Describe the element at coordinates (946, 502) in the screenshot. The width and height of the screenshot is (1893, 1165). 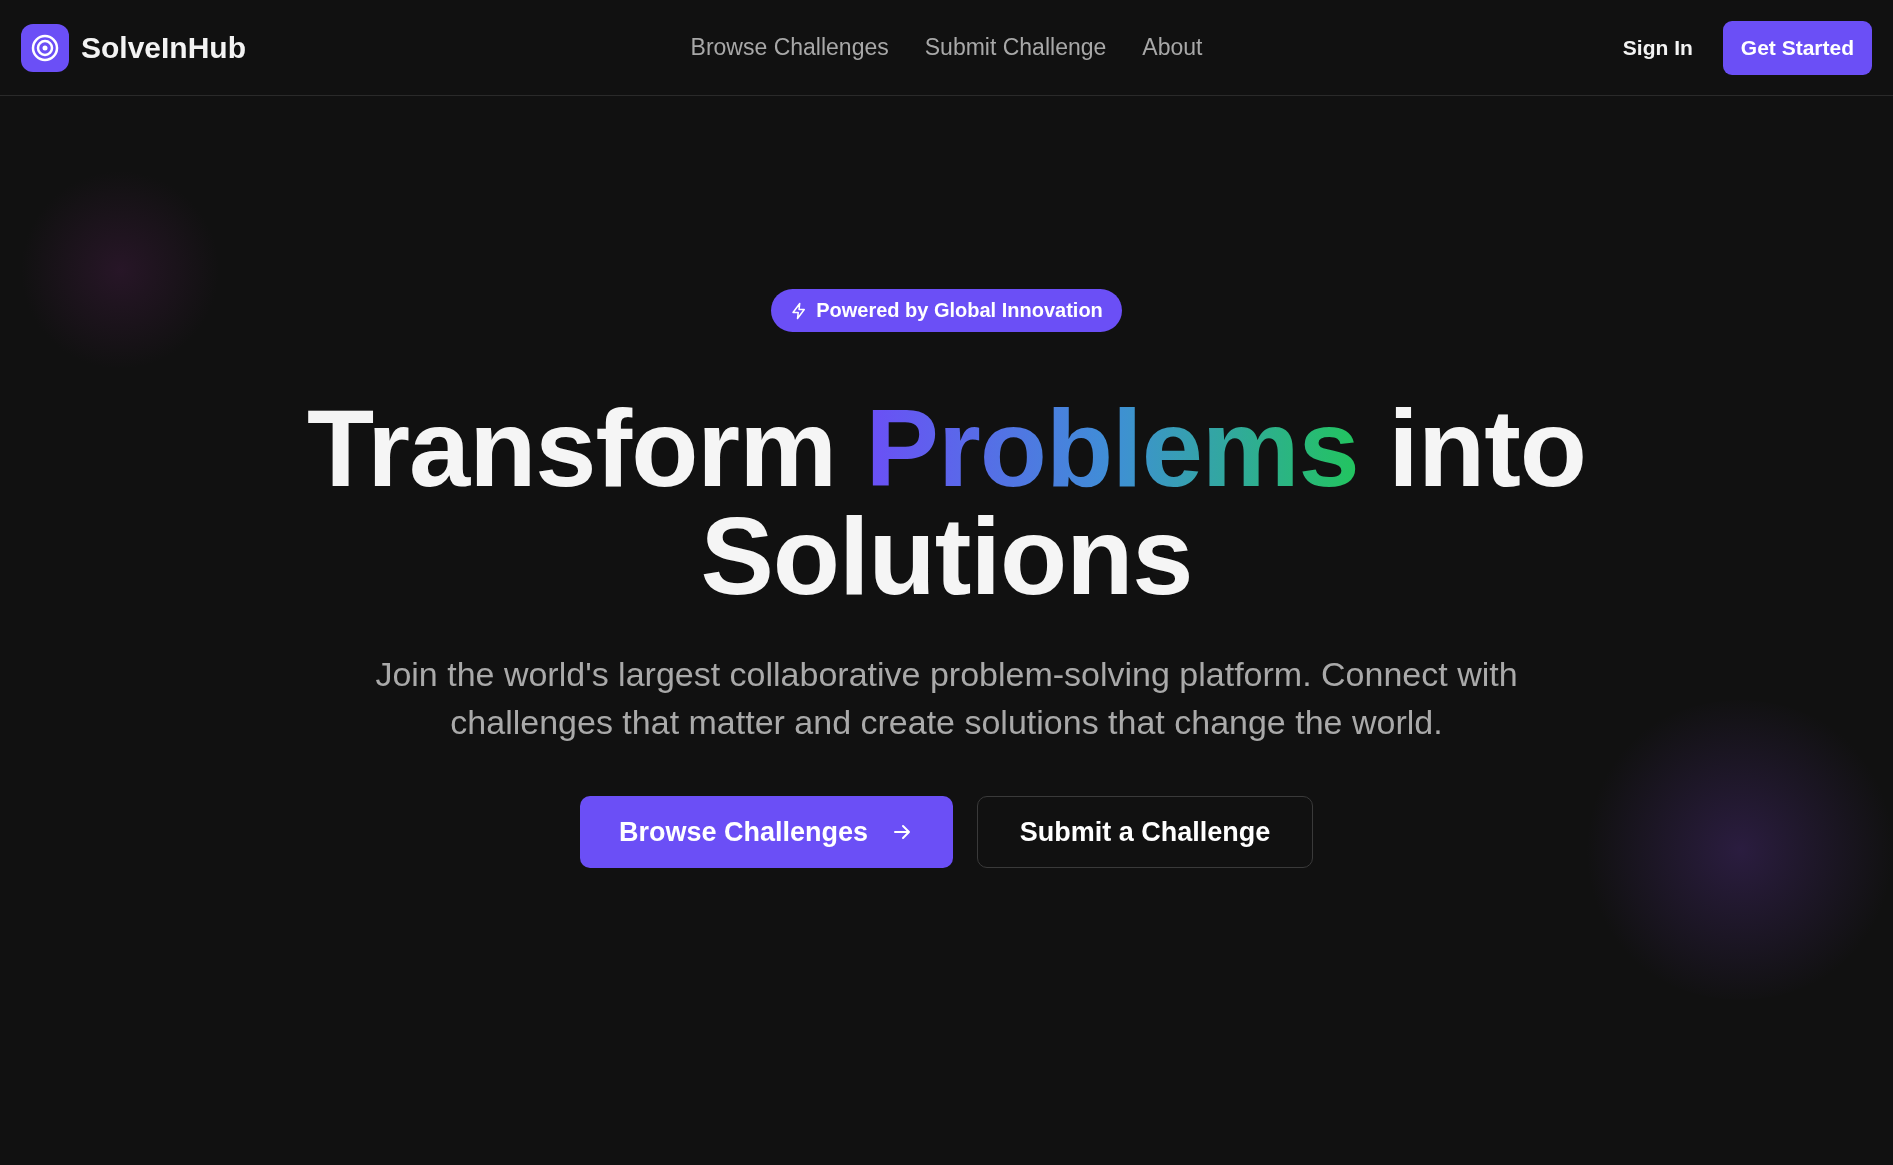
I see `headline: Transform Problems into Solutions` at that location.